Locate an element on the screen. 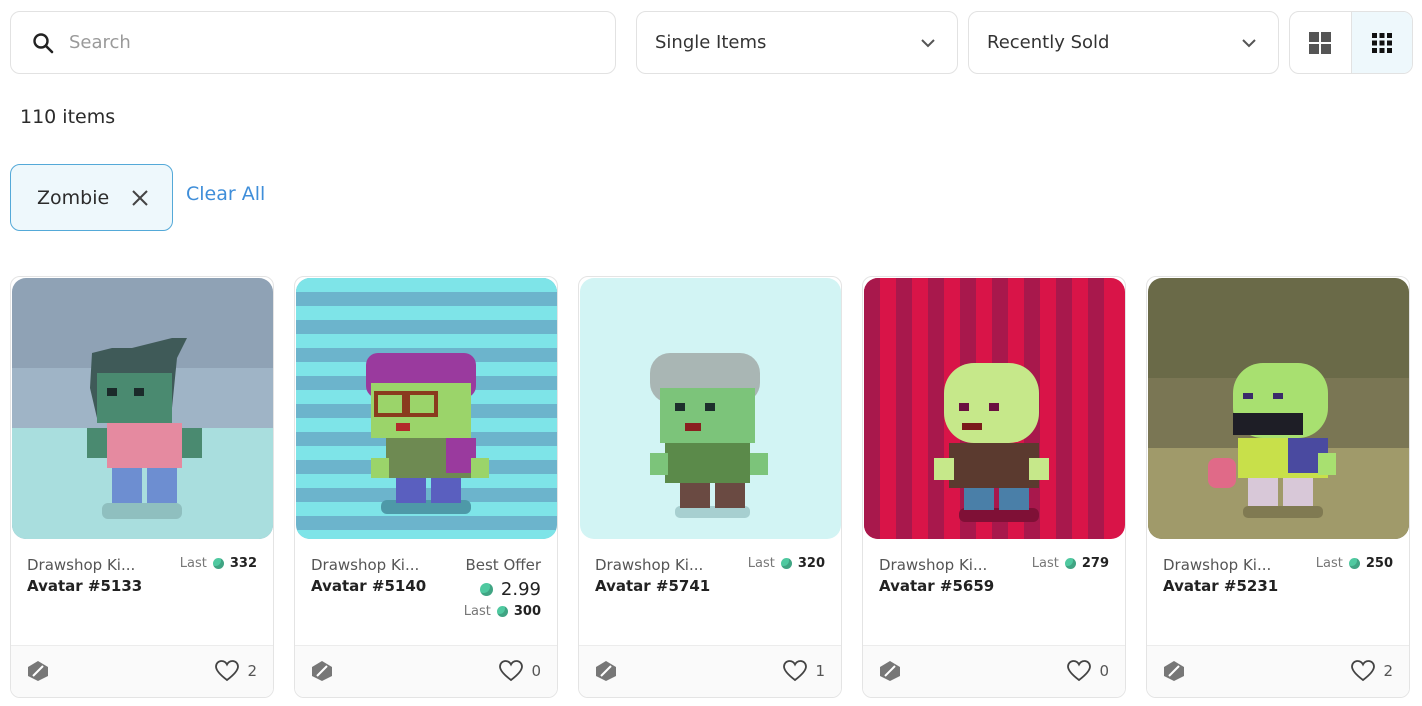  item-name: Avatar #5741 is located at coordinates (653, 586).